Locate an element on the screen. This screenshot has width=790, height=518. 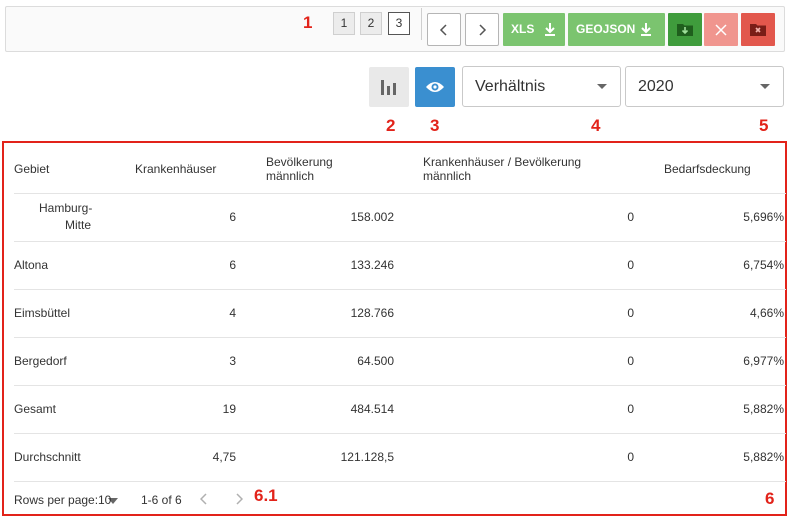
pagination-prev-button is located at coordinates (203, 500).